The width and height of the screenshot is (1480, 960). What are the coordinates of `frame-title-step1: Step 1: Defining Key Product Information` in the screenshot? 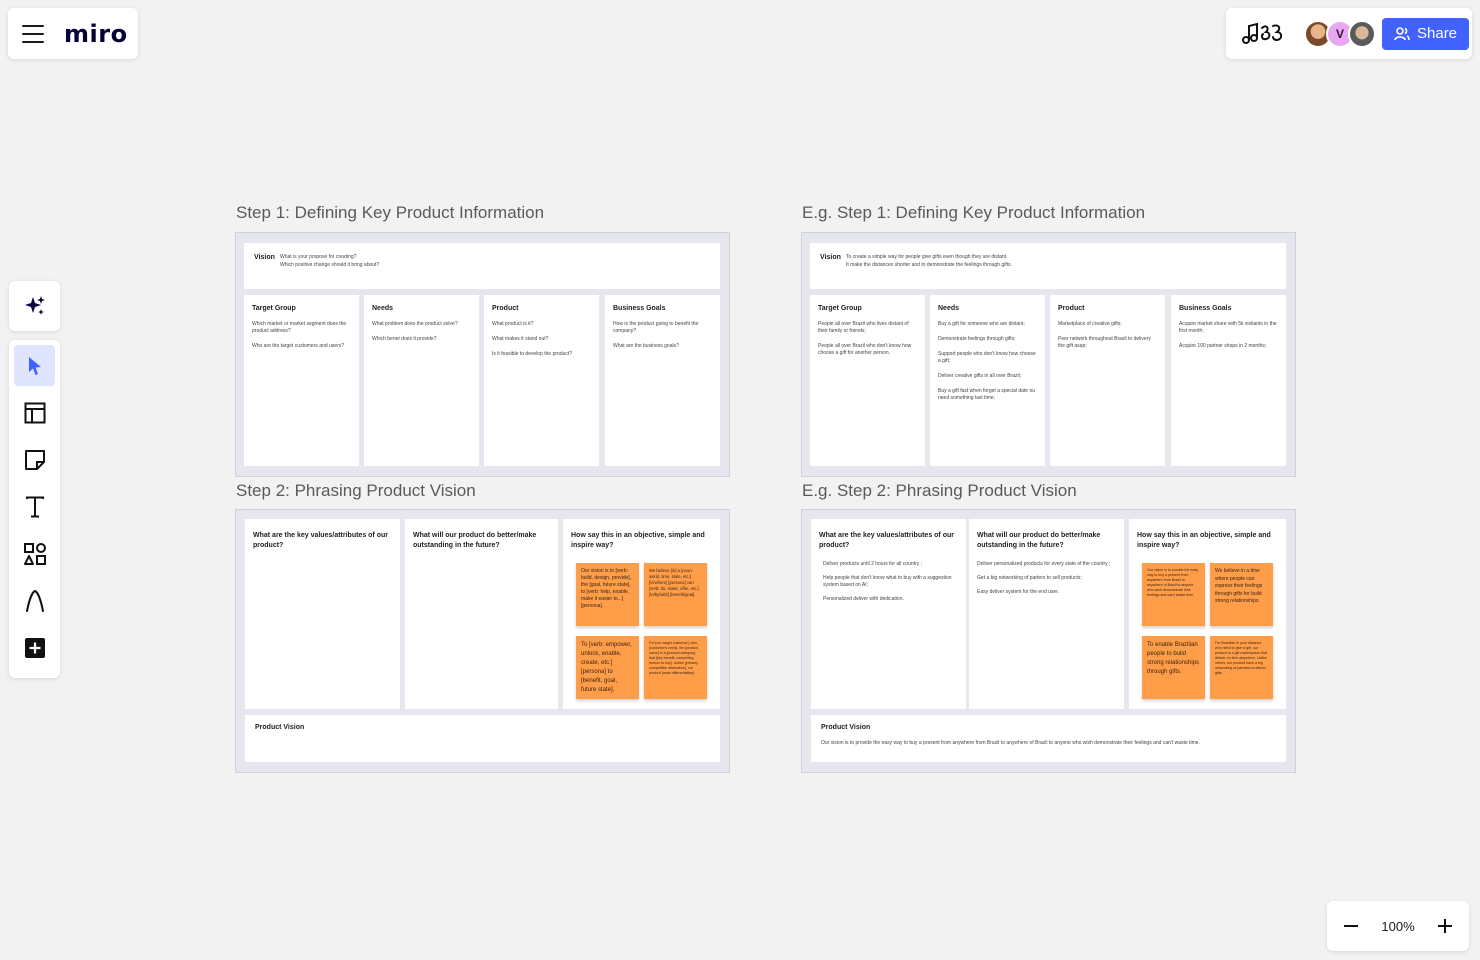 It's located at (390, 212).